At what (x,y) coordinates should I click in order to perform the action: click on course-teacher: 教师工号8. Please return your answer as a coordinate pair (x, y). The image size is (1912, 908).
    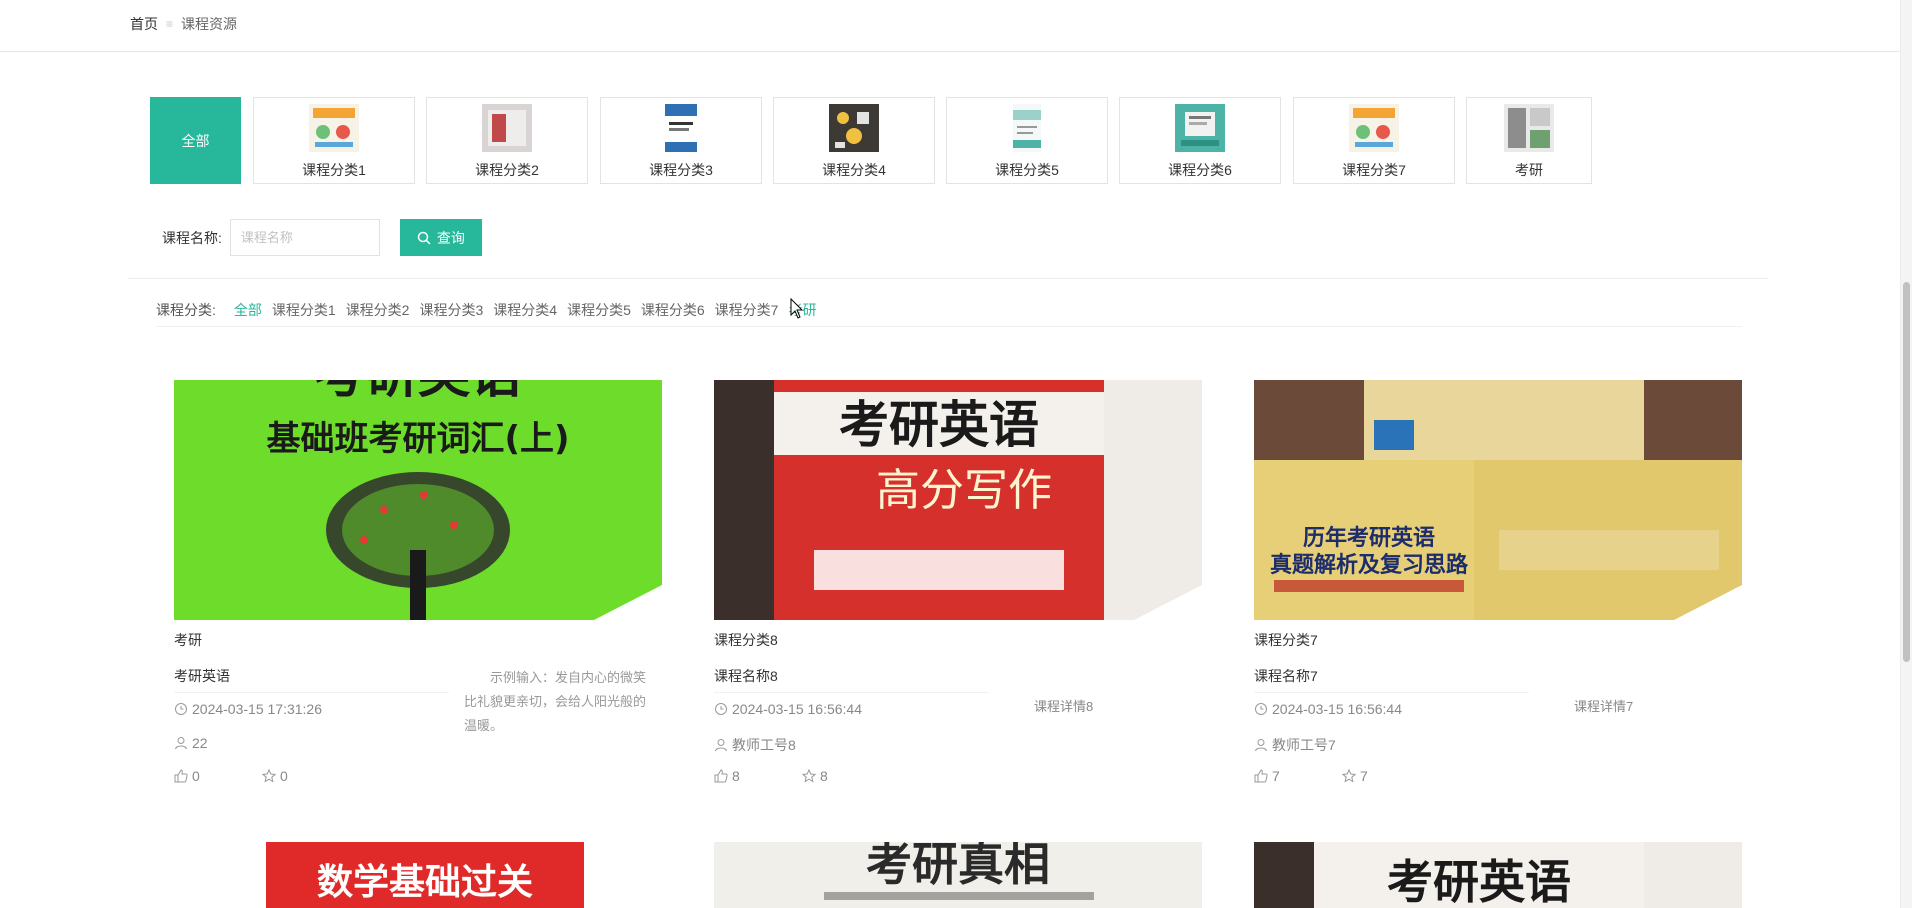
    Looking at the image, I should click on (755, 745).